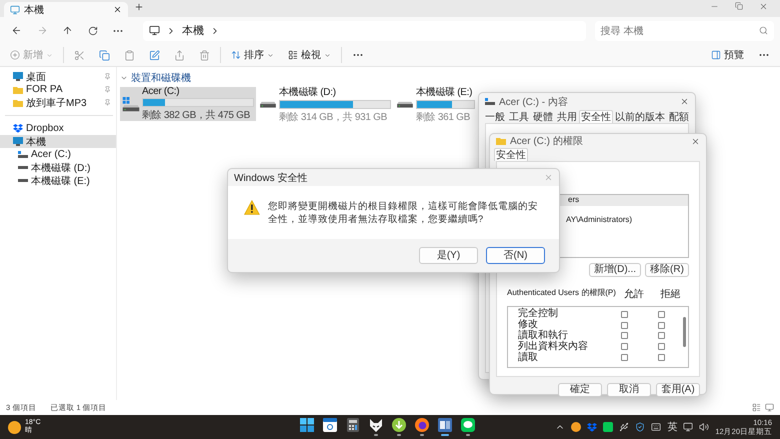 Image resolution: width=780 pixels, height=439 pixels. What do you see at coordinates (293, 55) in the screenshot?
I see `list-view-icon` at bounding box center [293, 55].